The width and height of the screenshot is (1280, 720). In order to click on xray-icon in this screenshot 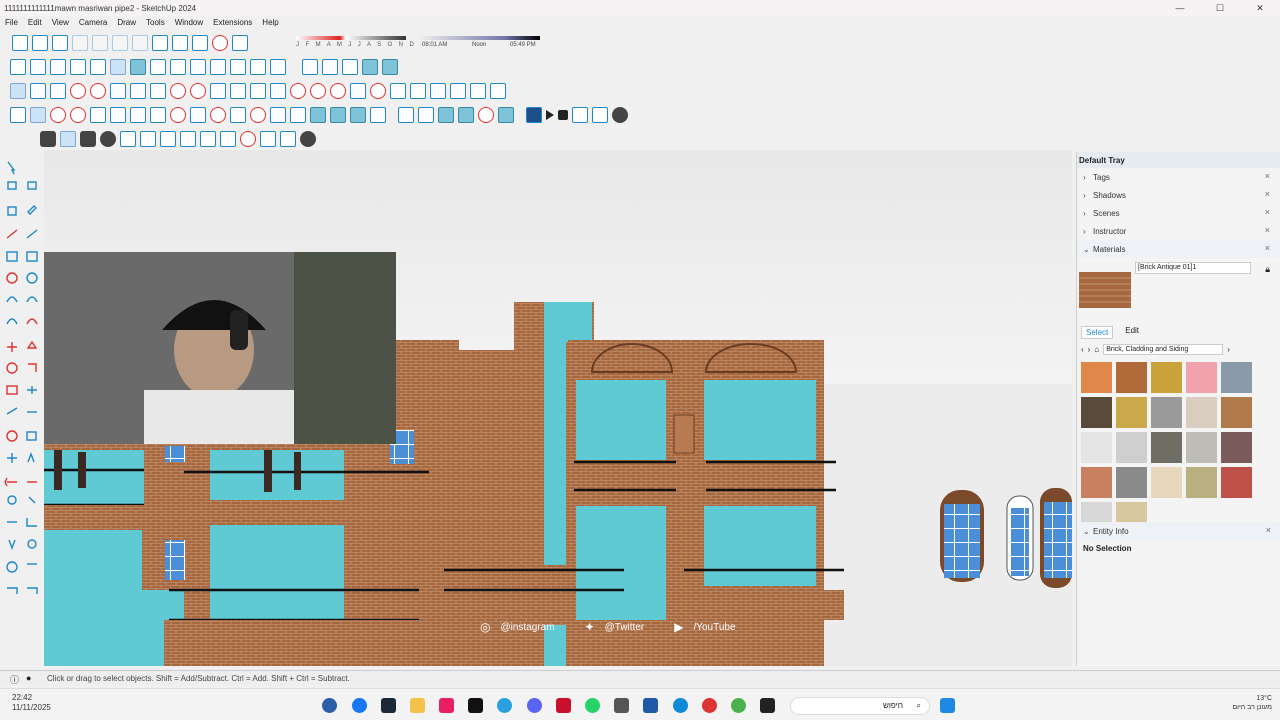, I will do `click(158, 67)`.